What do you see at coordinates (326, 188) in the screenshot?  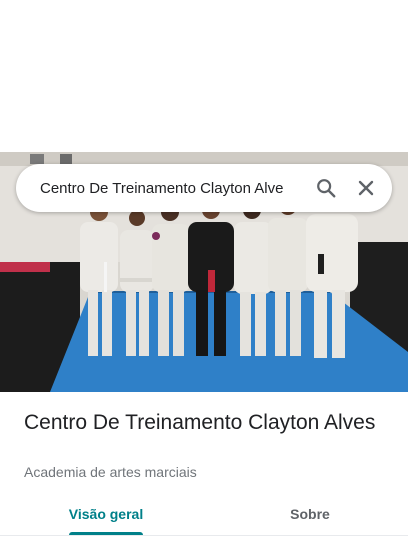 I see `search-icon` at bounding box center [326, 188].